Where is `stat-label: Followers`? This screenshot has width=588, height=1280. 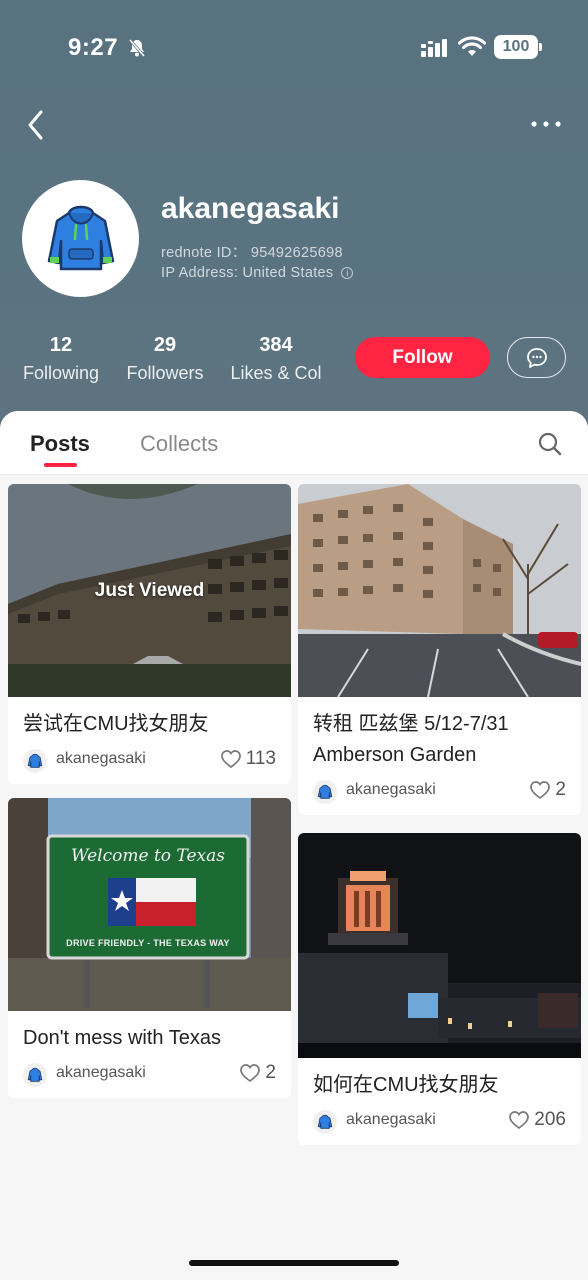 stat-label: Followers is located at coordinates (165, 373).